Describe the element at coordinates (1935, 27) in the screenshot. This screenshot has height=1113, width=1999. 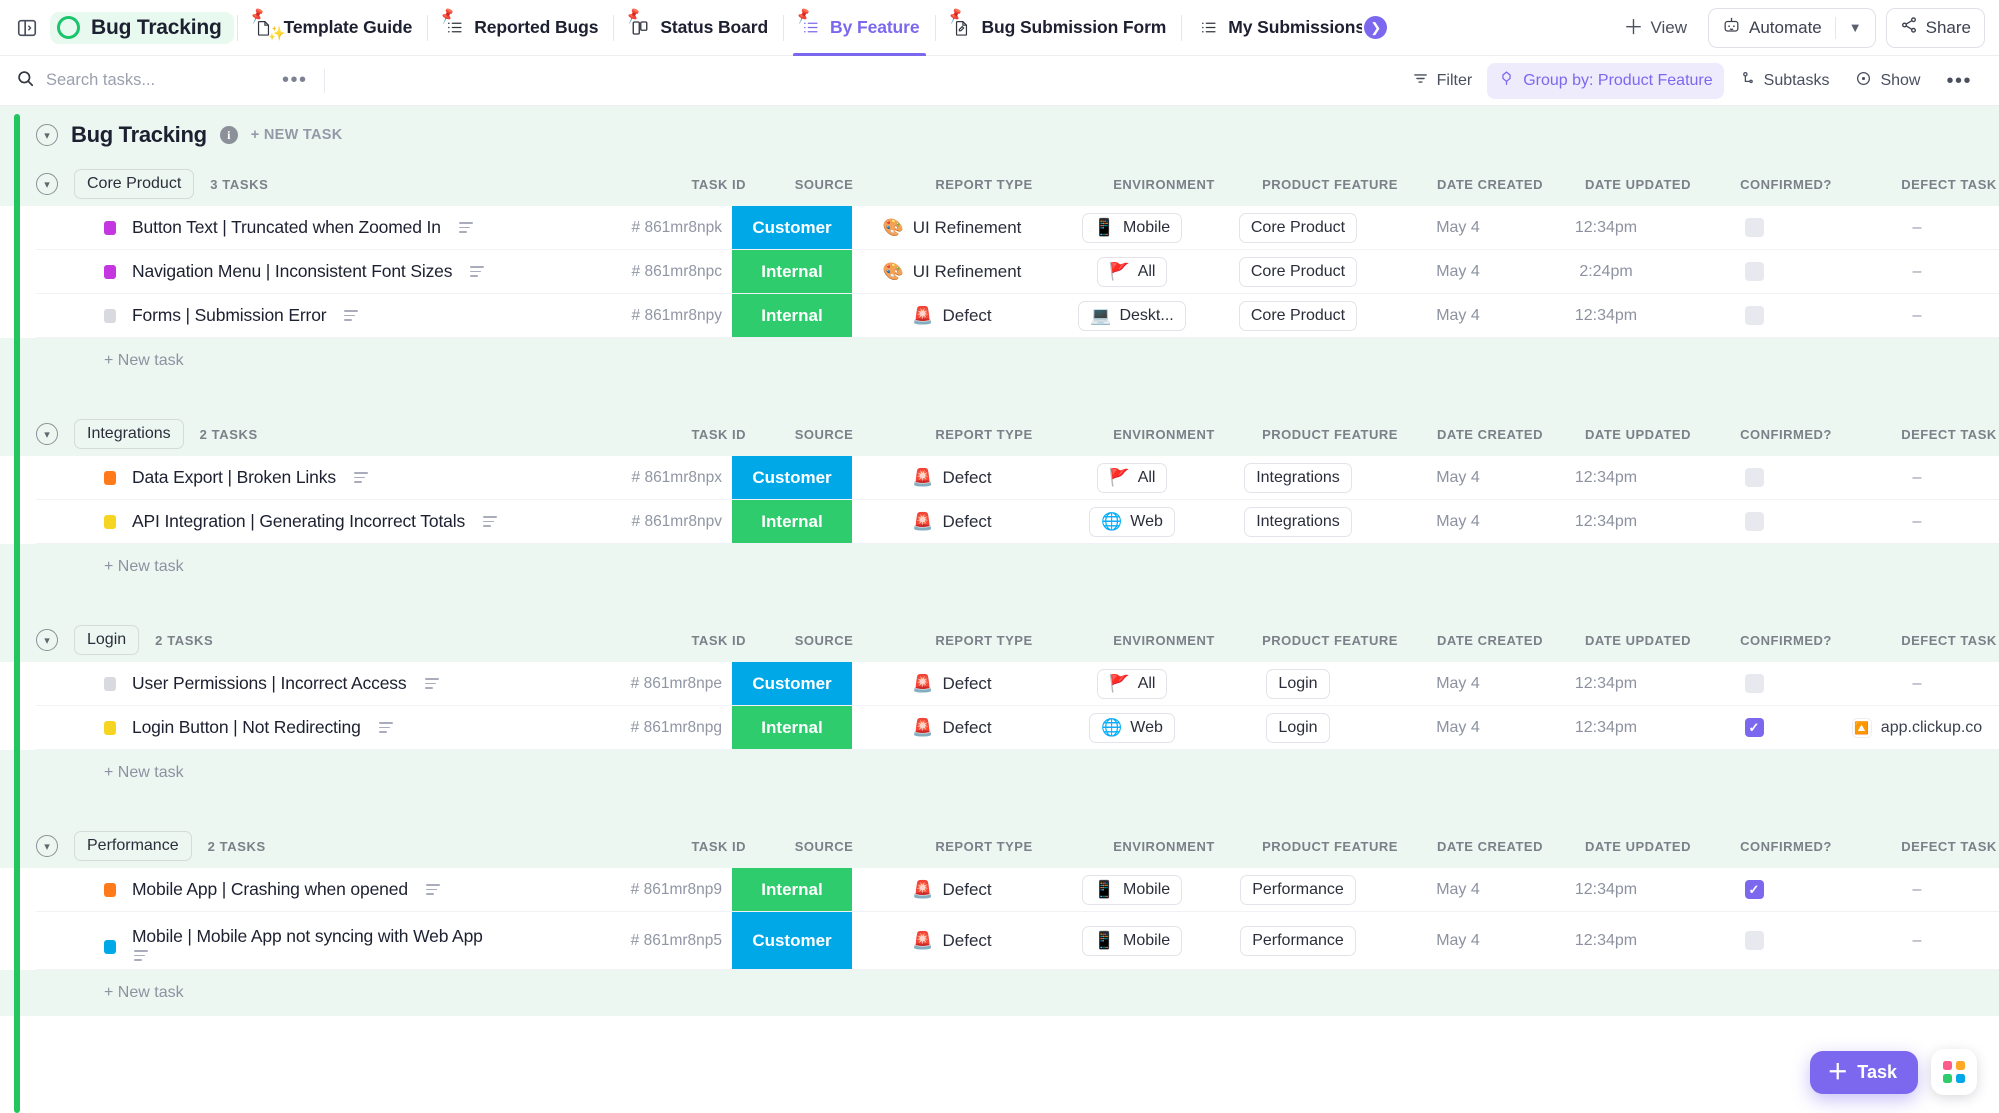
I see `share-button: Share` at that location.